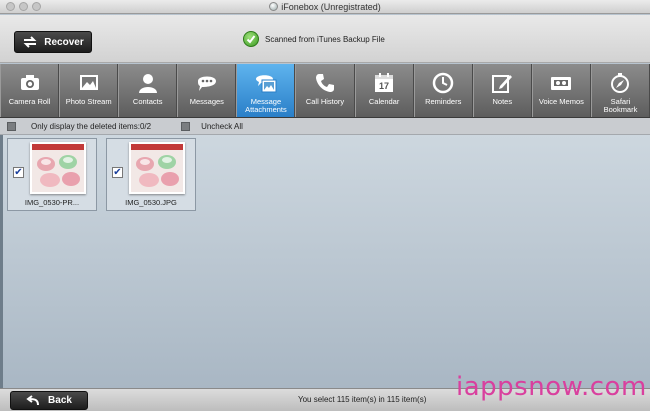  What do you see at coordinates (561, 83) in the screenshot?
I see `tape-icon` at bounding box center [561, 83].